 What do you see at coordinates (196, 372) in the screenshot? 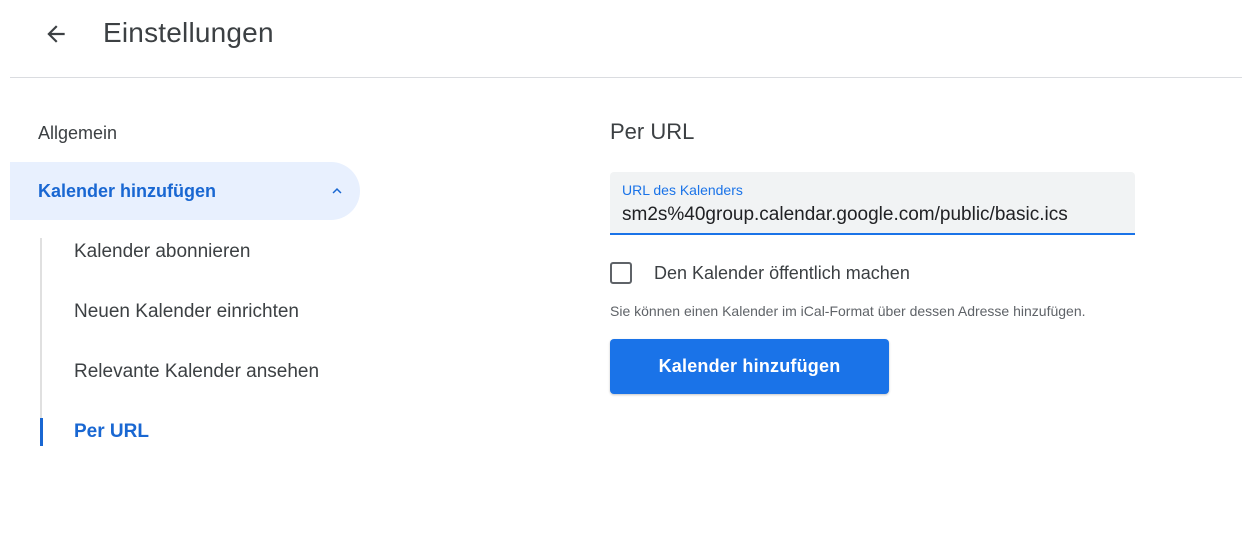
I see `sidebar-item-browse-calendars: Relevante Kalender ansehen` at bounding box center [196, 372].